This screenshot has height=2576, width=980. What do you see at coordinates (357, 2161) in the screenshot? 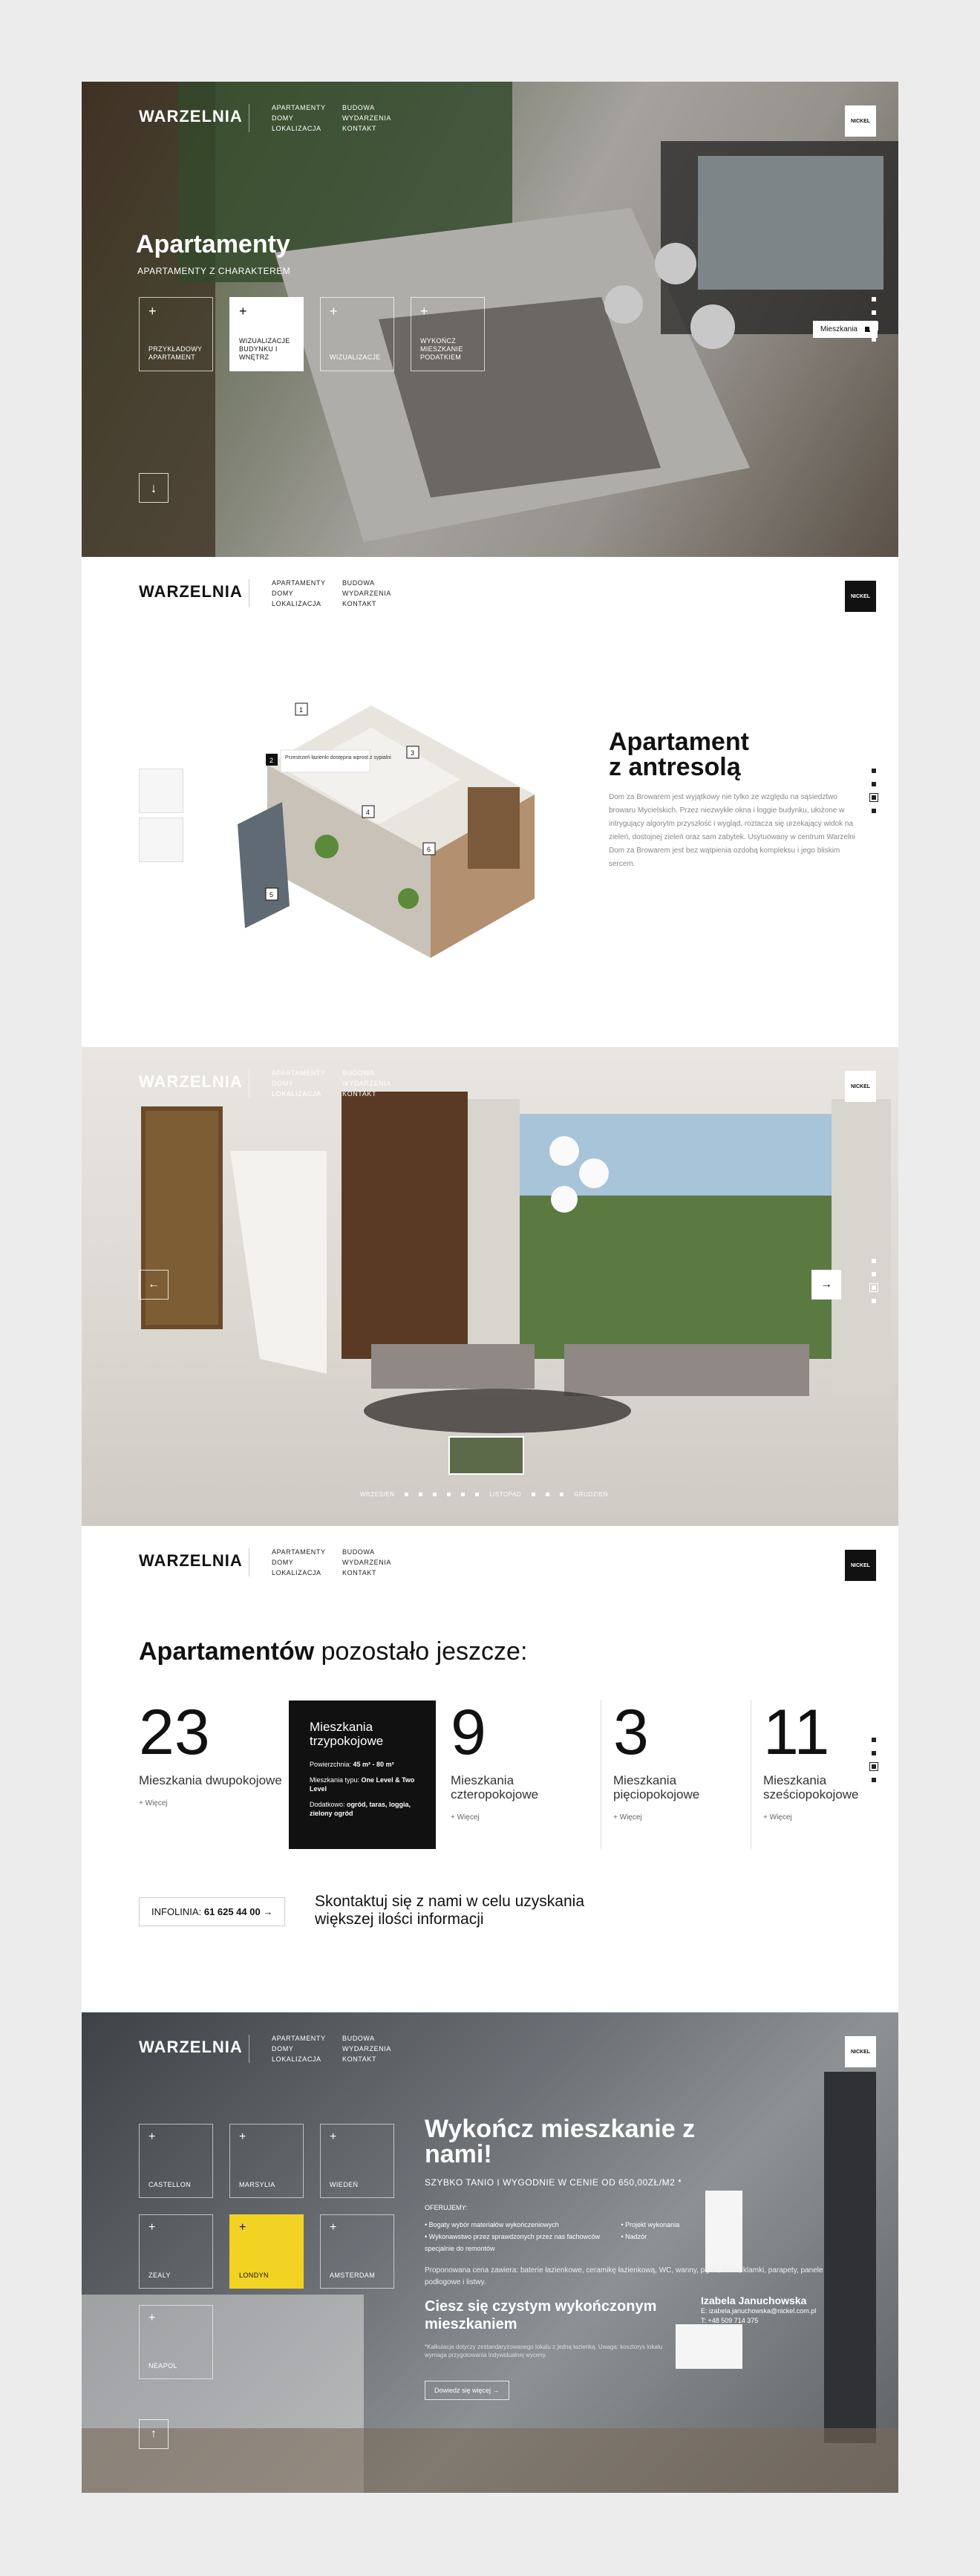
I see `style-tile: + WIEDEŃ` at bounding box center [357, 2161].